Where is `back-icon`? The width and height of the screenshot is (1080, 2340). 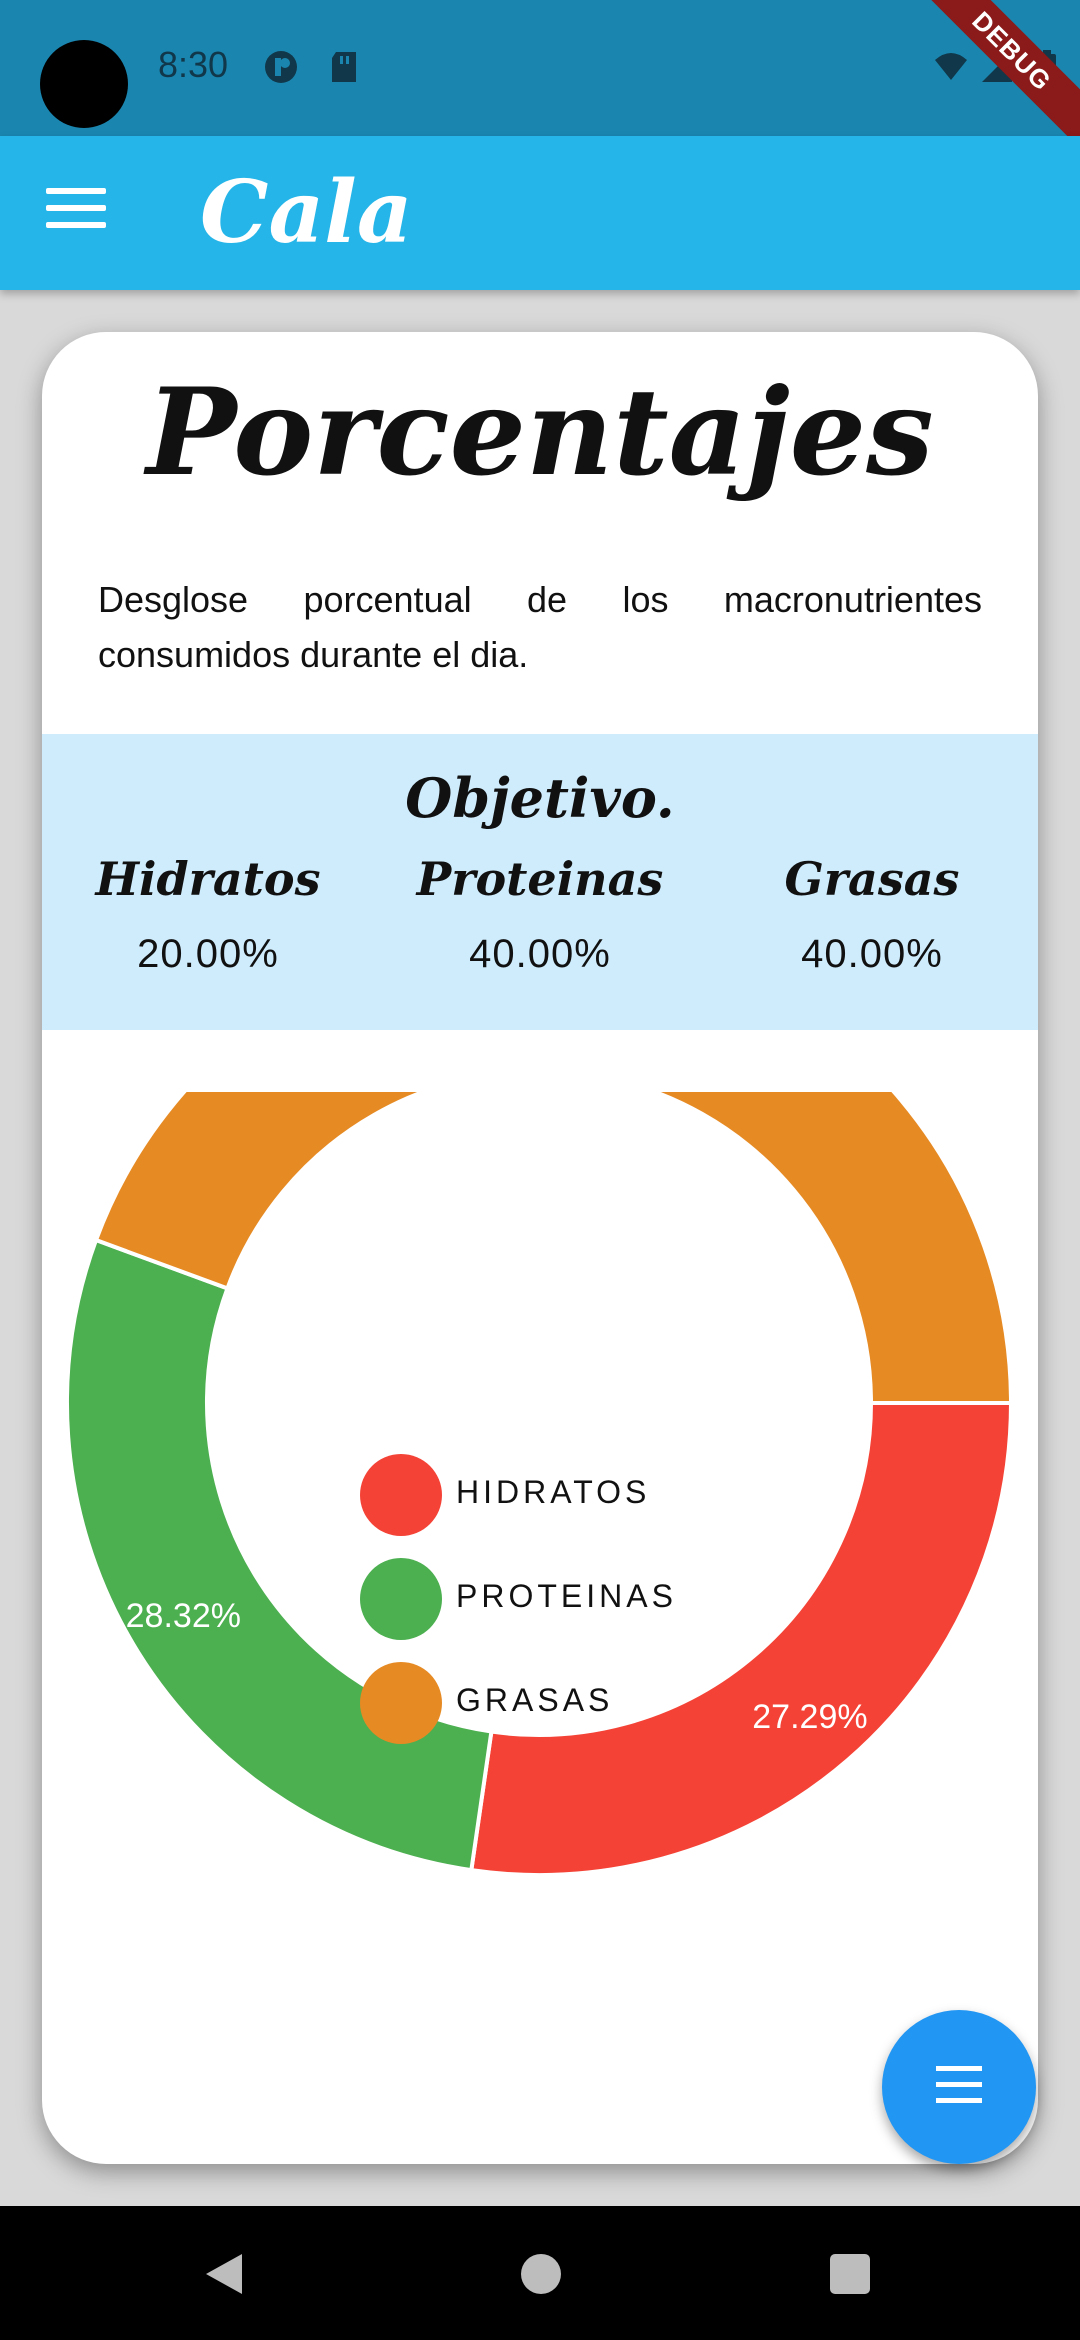
back-icon is located at coordinates (224, 2274).